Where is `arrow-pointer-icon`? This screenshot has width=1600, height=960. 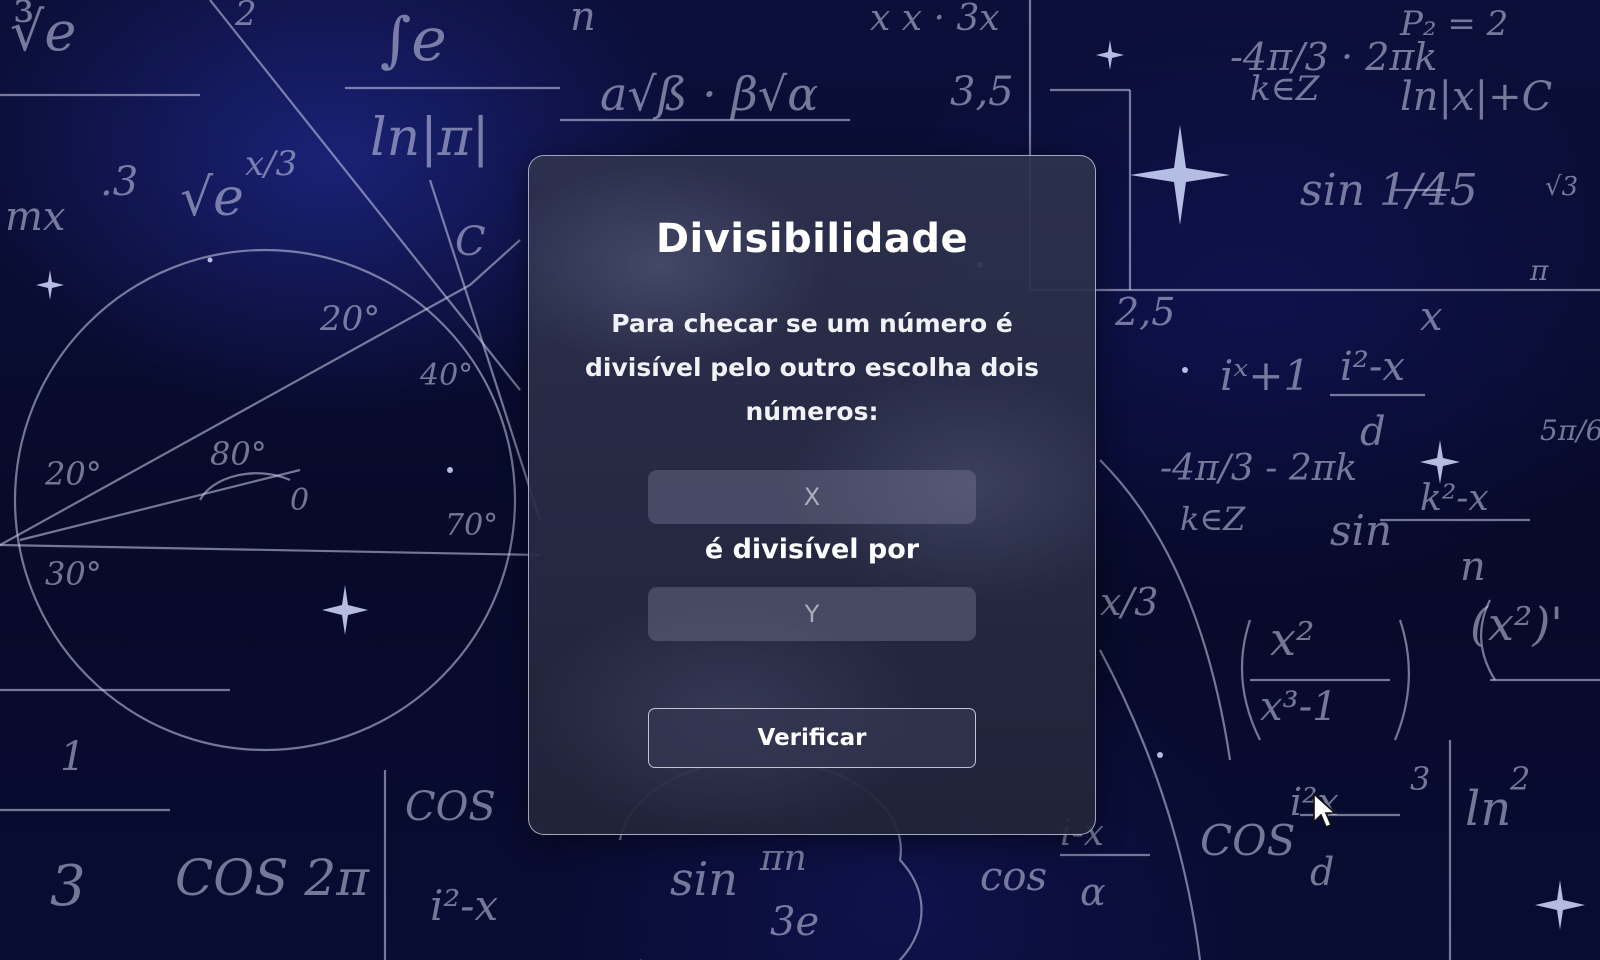
arrow-pointer-icon is located at coordinates (1325, 810).